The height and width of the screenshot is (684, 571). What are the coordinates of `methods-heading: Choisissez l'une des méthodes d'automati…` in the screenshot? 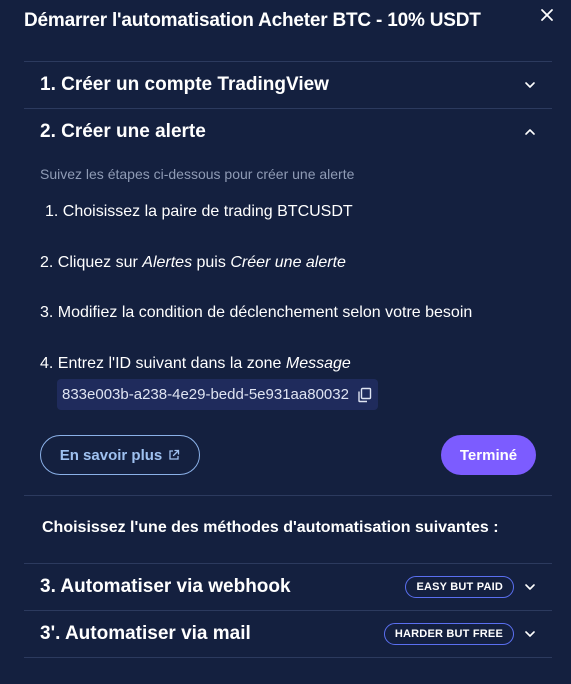 It's located at (270, 527).